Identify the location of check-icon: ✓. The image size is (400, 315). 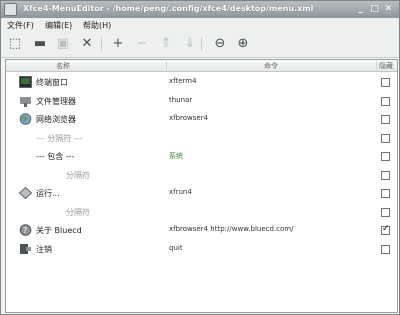
(386, 229).